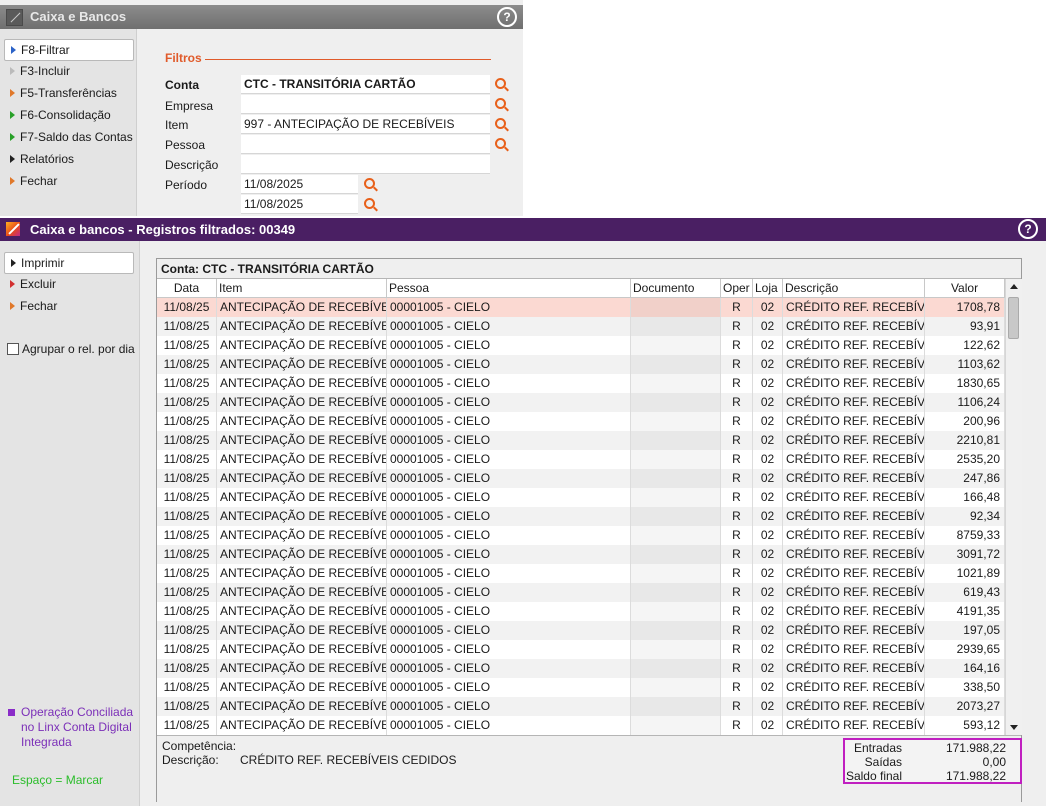 The width and height of the screenshot is (1046, 806). I want to click on periodo-fim-field: 11/08/2025, so click(299, 204).